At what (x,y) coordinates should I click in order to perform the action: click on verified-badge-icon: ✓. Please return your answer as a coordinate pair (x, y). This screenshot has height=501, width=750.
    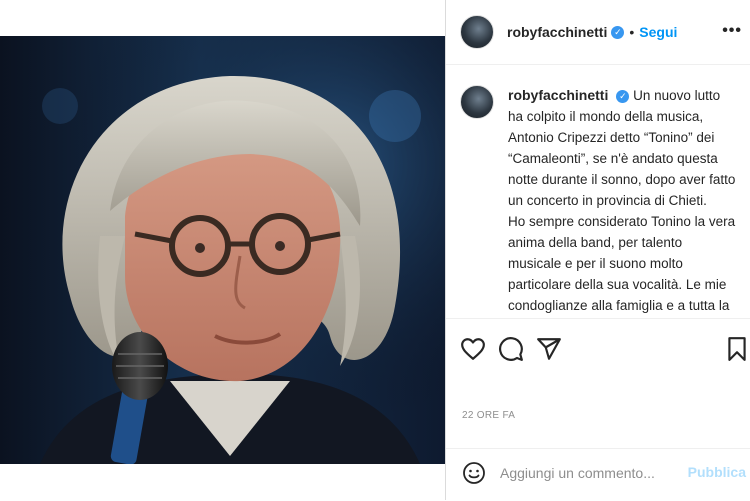
    Looking at the image, I should click on (618, 32).